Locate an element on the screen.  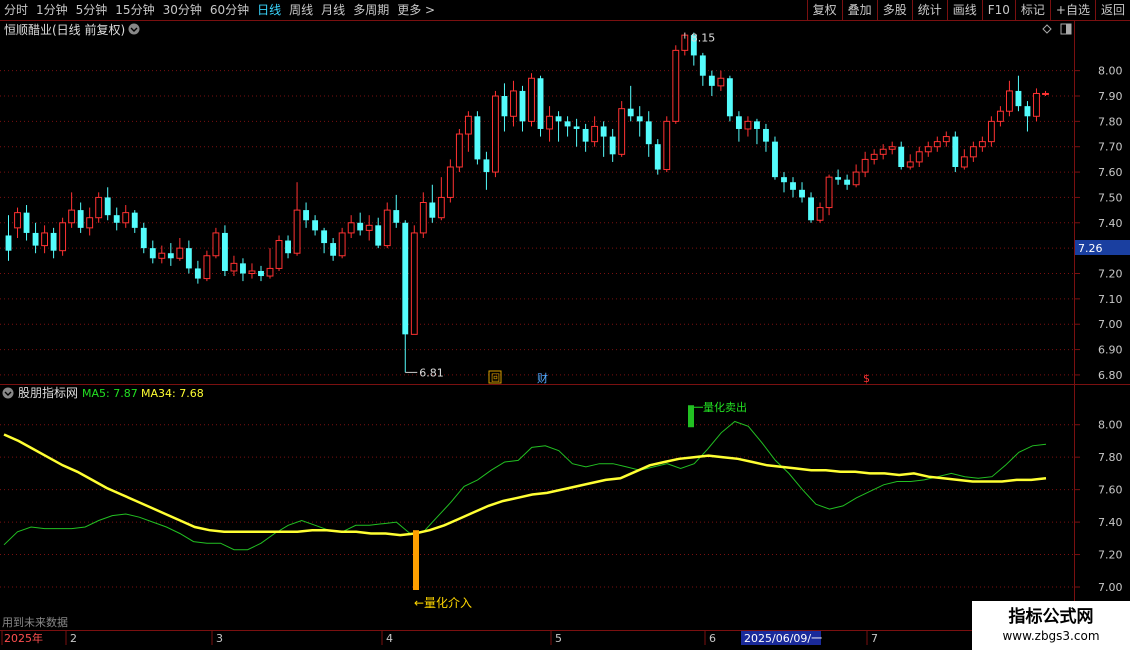
indicator-axis-label: 7.00 is located at coordinates (1110, 587).